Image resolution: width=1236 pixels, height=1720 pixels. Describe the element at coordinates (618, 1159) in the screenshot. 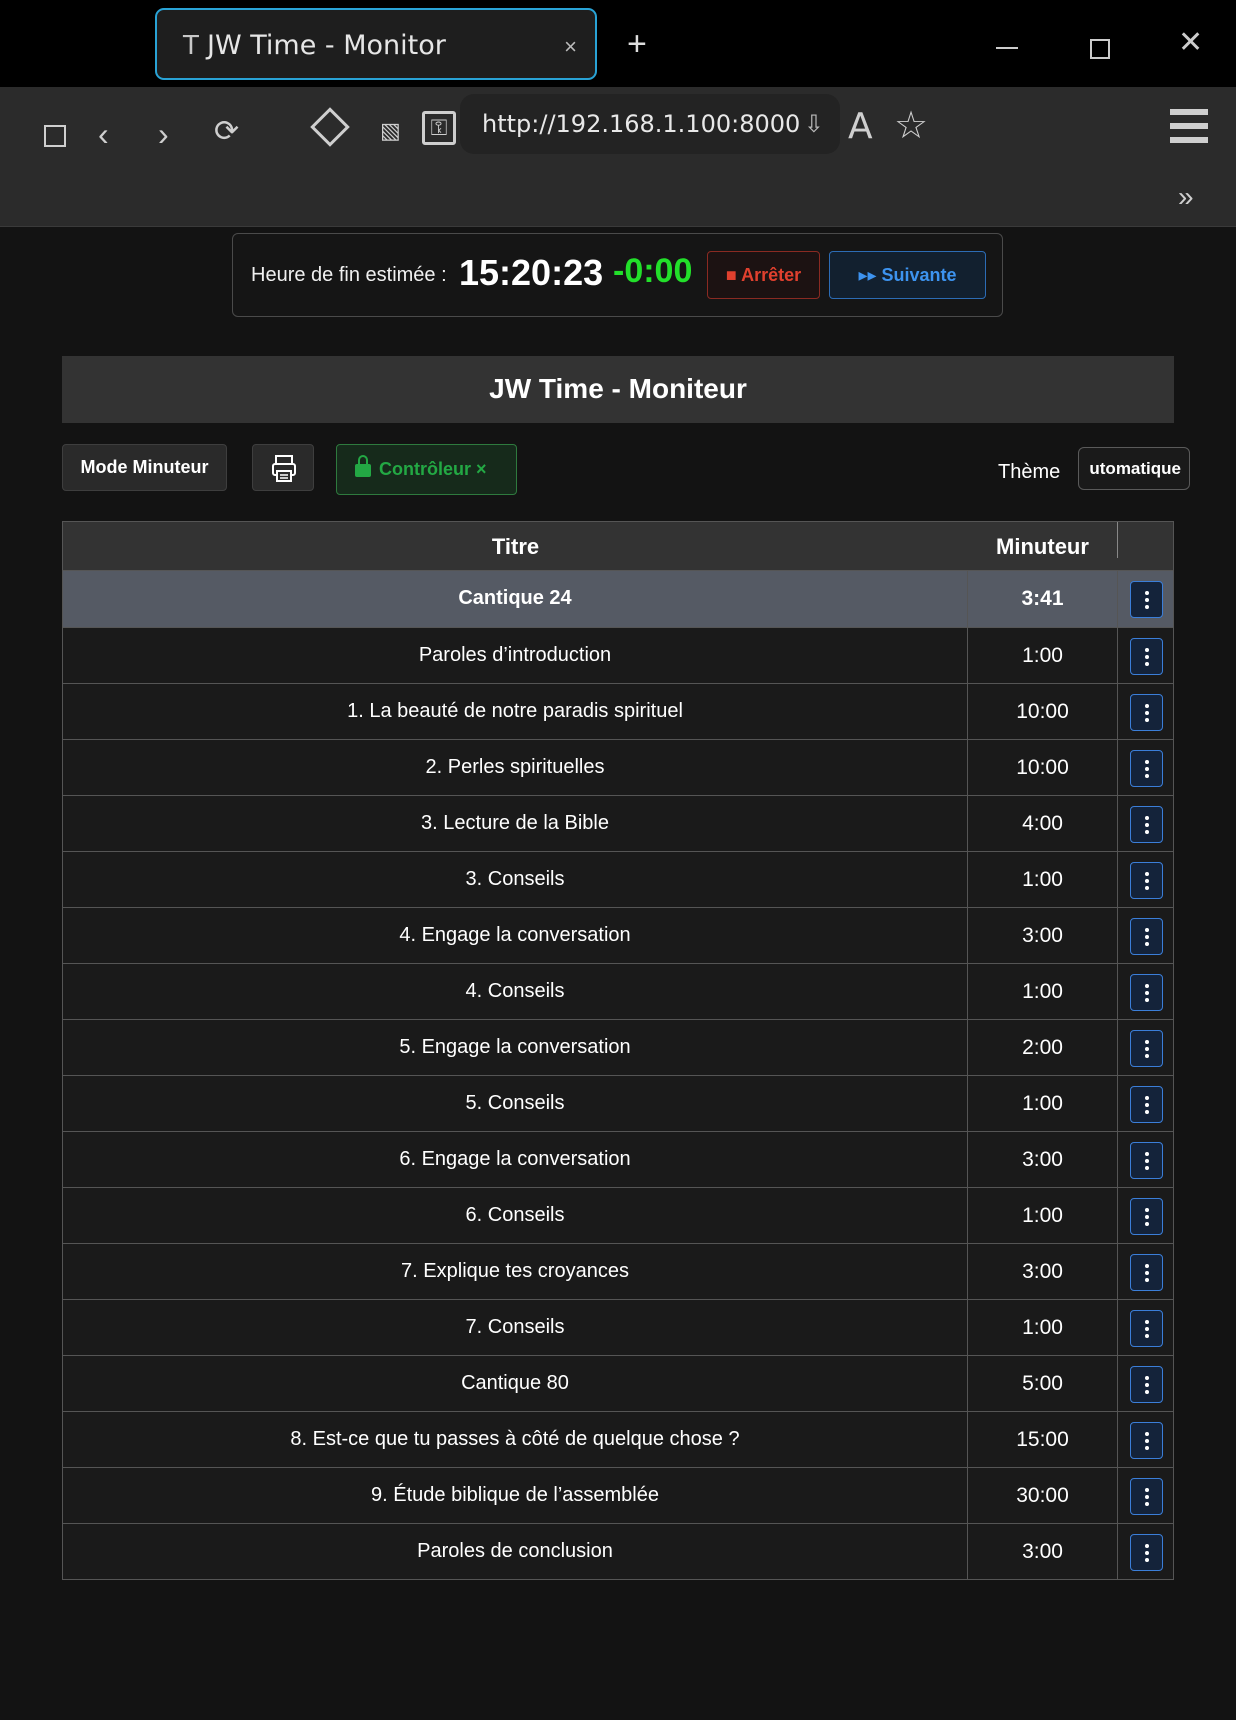

I see `table-row: 6. Engage la conversation 3:00` at that location.